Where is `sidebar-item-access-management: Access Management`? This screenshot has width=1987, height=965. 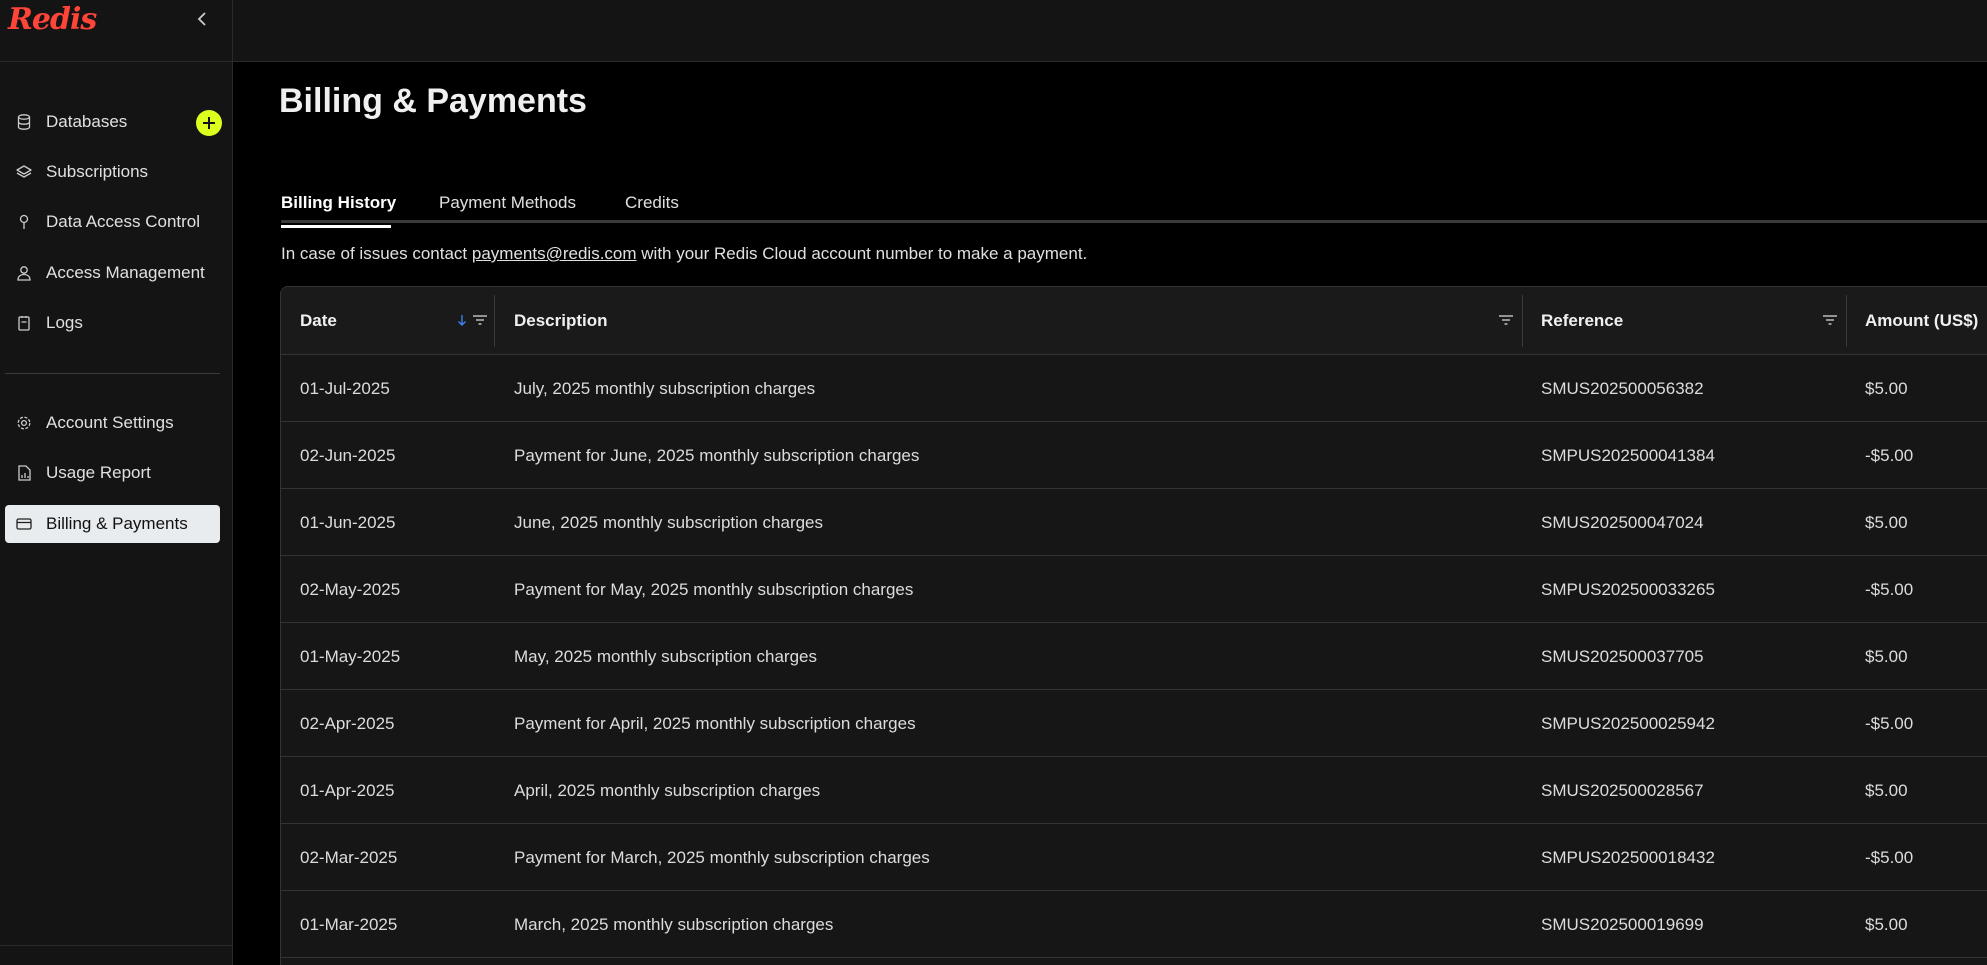
sidebar-item-access-management: Access Management is located at coordinates (112, 273).